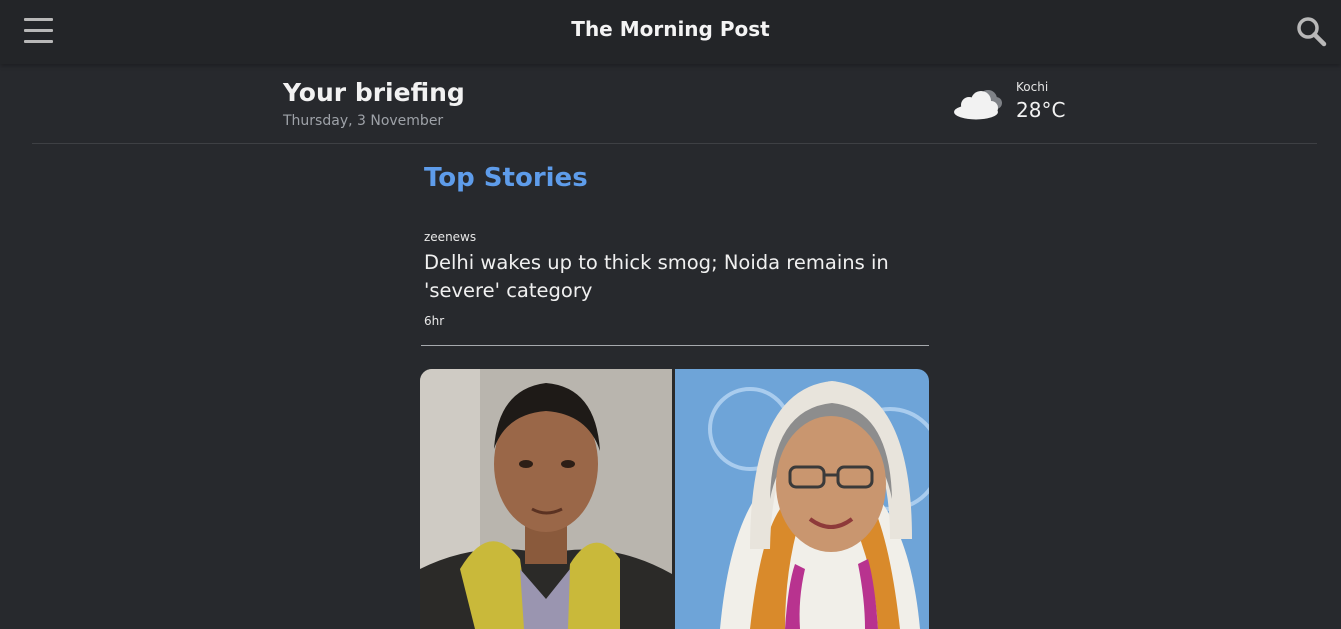  Describe the element at coordinates (363, 121) in the screenshot. I see `briefing-date: Thursday, 3 November` at that location.